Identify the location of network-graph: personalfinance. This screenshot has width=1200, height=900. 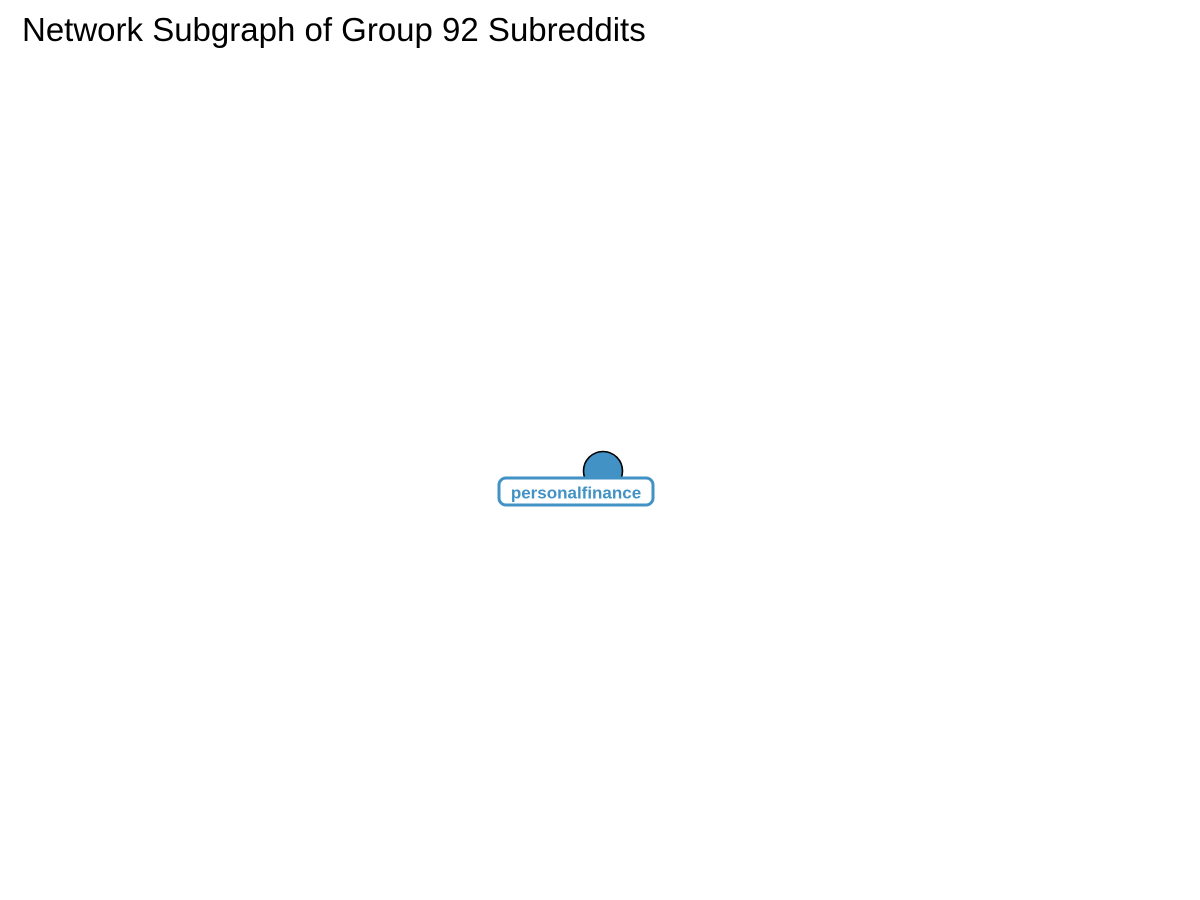
(576, 478).